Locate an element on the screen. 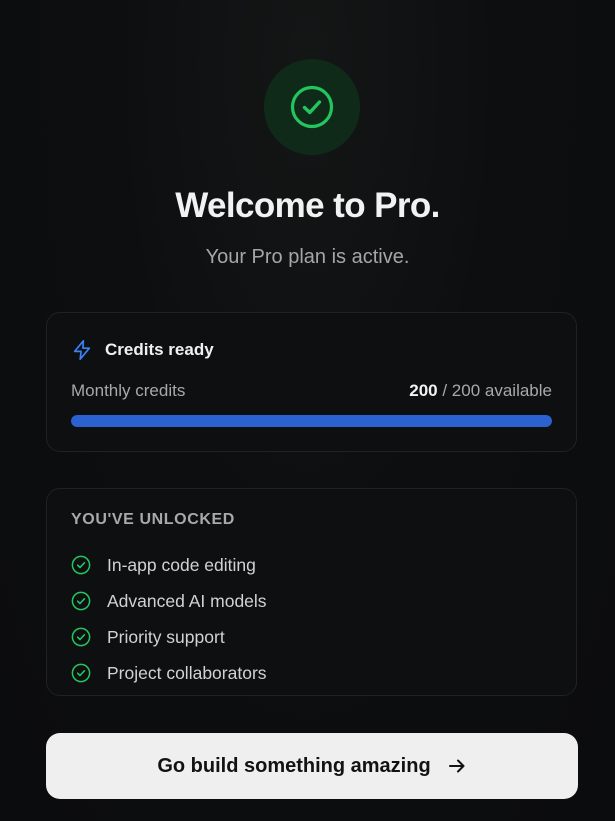 Image resolution: width=615 pixels, height=821 pixels. credits-row: Monthly credits 200 / 200 available is located at coordinates (311, 391).